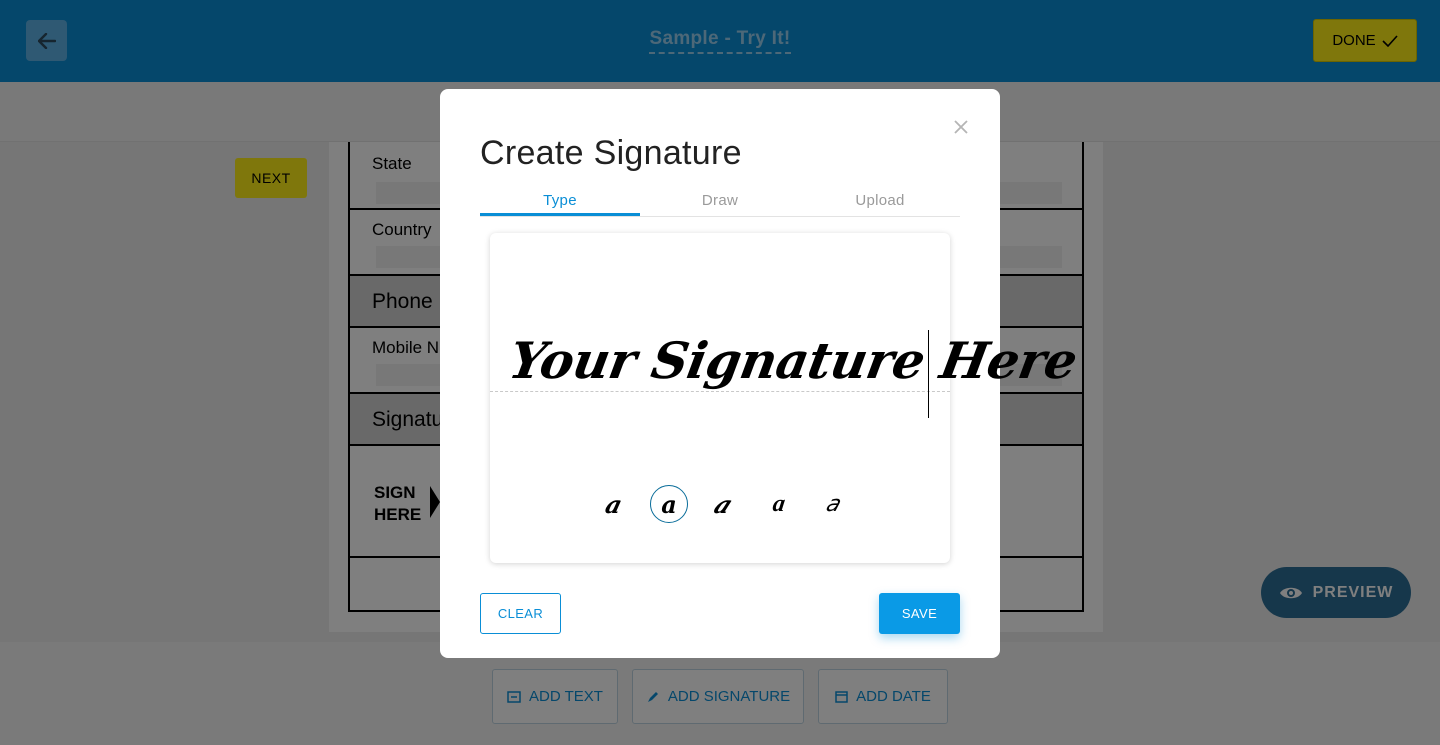 The width and height of the screenshot is (1440, 745). Describe the element at coordinates (611, 153) in the screenshot. I see `modal-title: Create Signature` at that location.